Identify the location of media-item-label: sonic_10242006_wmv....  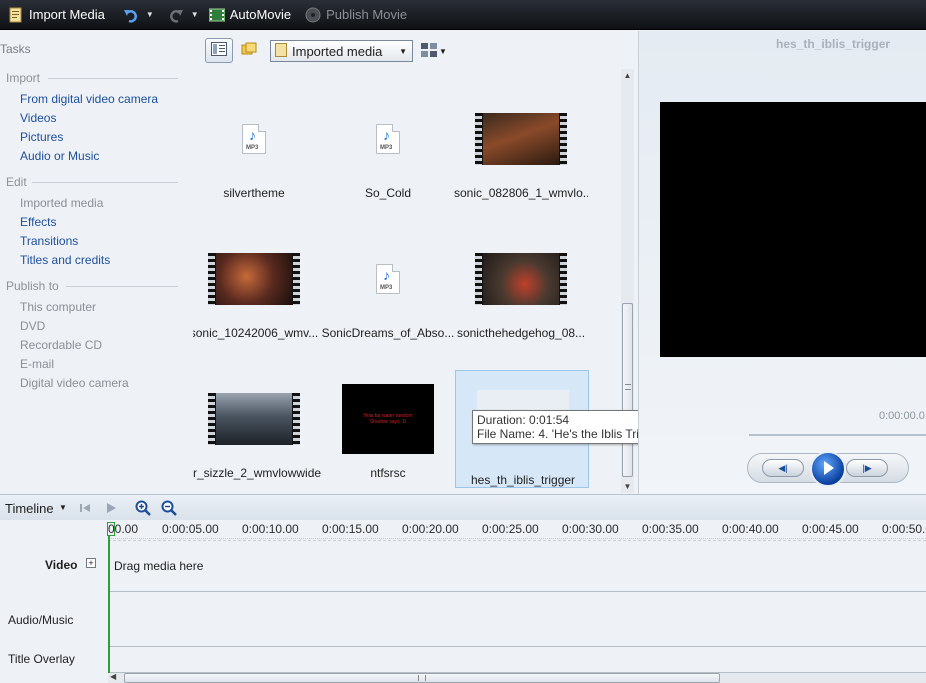
(256, 333).